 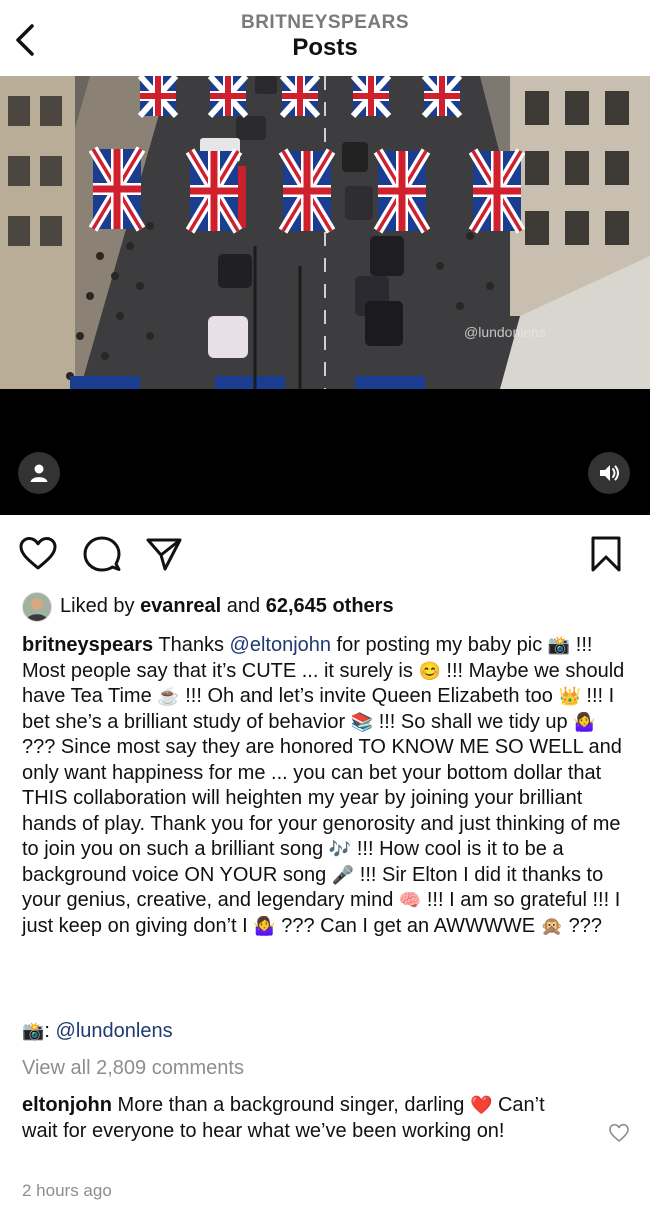 I want to click on liker-username: evanreal, so click(x=180, y=606).